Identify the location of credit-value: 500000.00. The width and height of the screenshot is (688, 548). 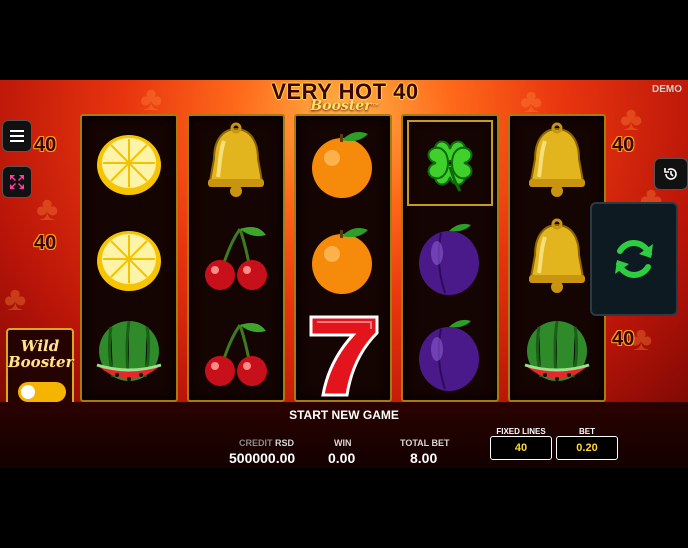
(262, 458).